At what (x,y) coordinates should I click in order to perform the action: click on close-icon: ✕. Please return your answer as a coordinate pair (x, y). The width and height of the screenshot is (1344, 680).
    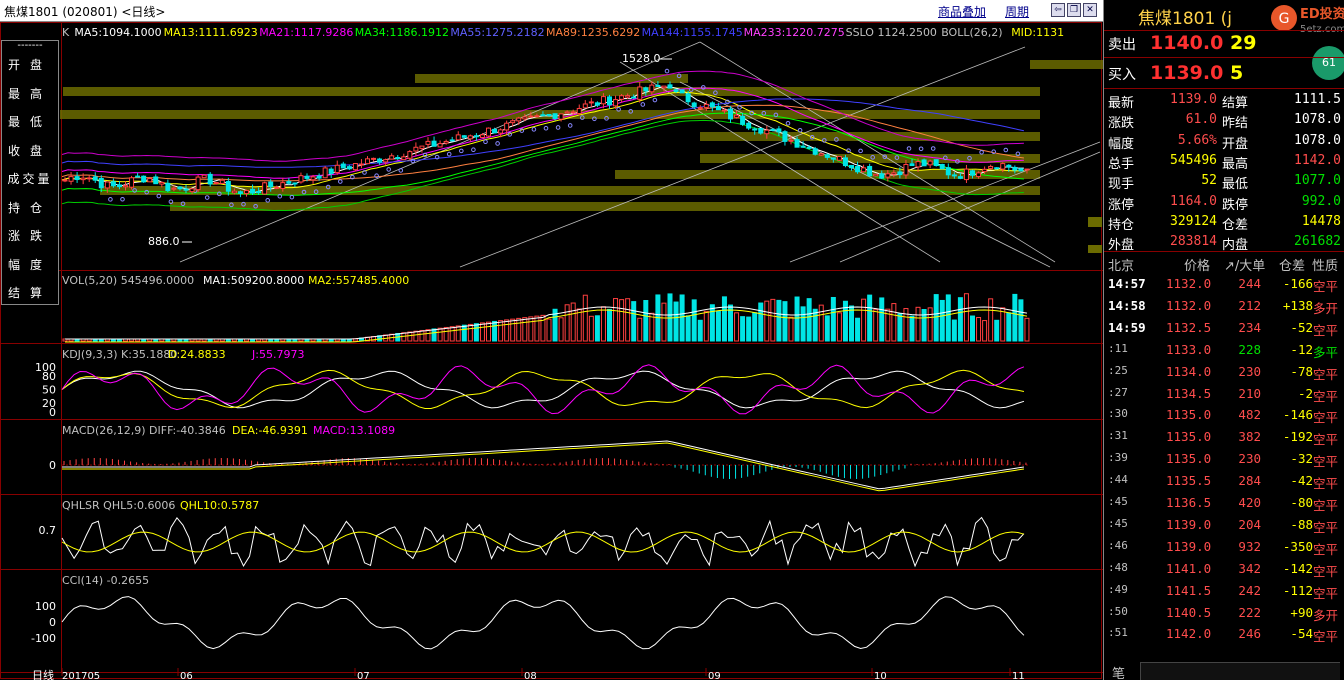
    Looking at the image, I should click on (1090, 10).